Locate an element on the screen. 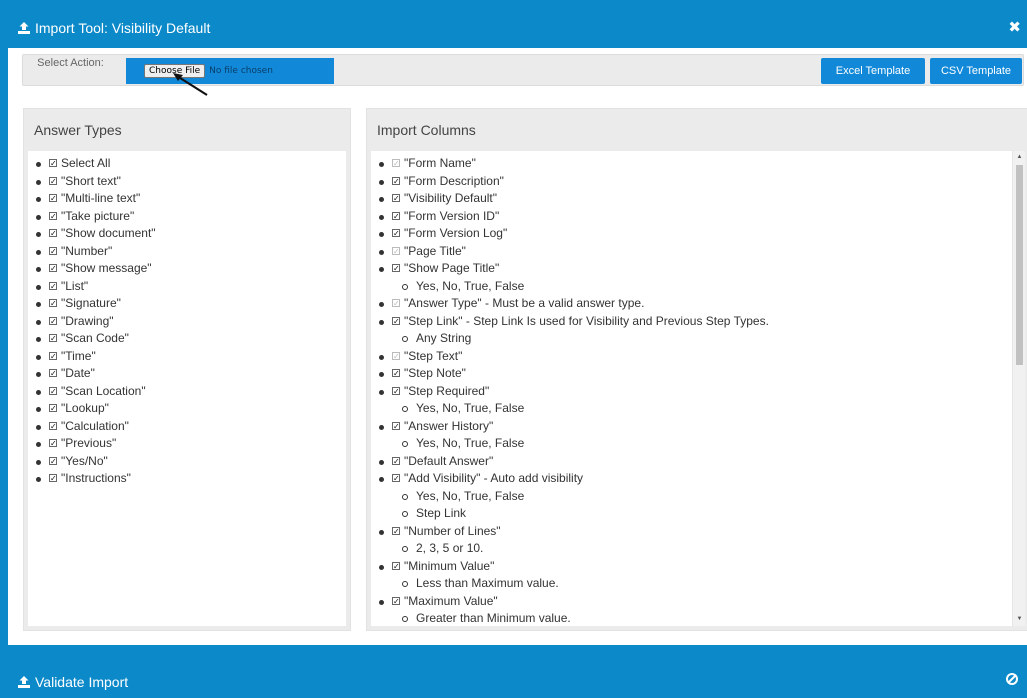 Image resolution: width=1027 pixels, height=698 pixels. excel-template-button: Excel Template is located at coordinates (873, 71).